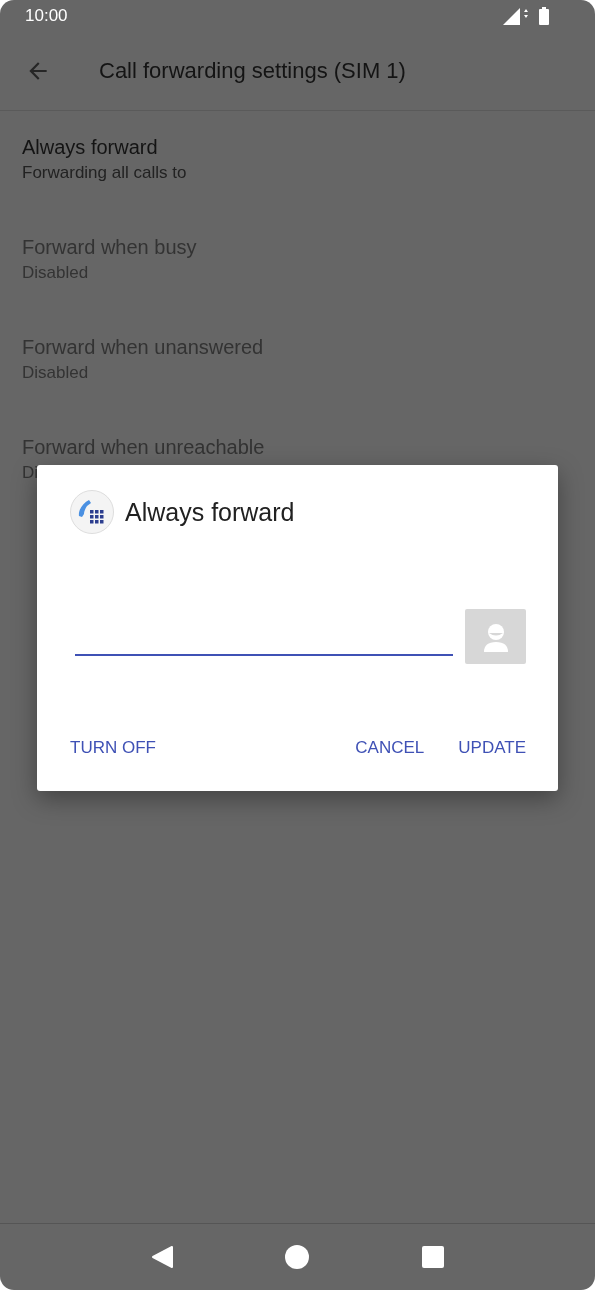  What do you see at coordinates (495, 636) in the screenshot?
I see `person-icon` at bounding box center [495, 636].